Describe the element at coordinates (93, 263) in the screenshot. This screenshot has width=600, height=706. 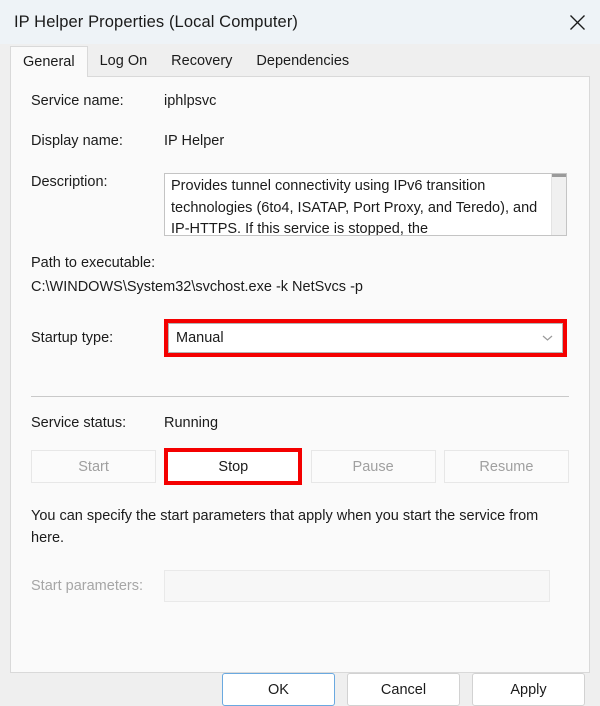
I see `path-to-executable-label: Path to executable:` at that location.